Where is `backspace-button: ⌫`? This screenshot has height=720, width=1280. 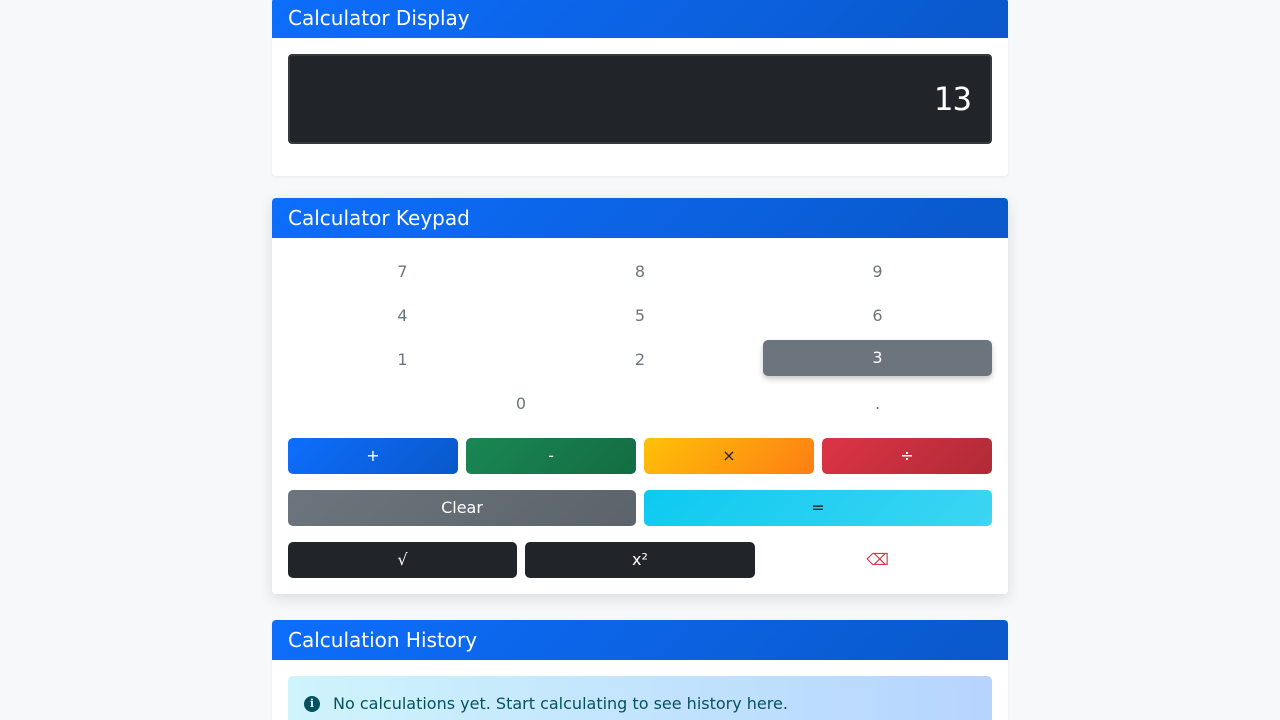
backspace-button: ⌫ is located at coordinates (877, 560).